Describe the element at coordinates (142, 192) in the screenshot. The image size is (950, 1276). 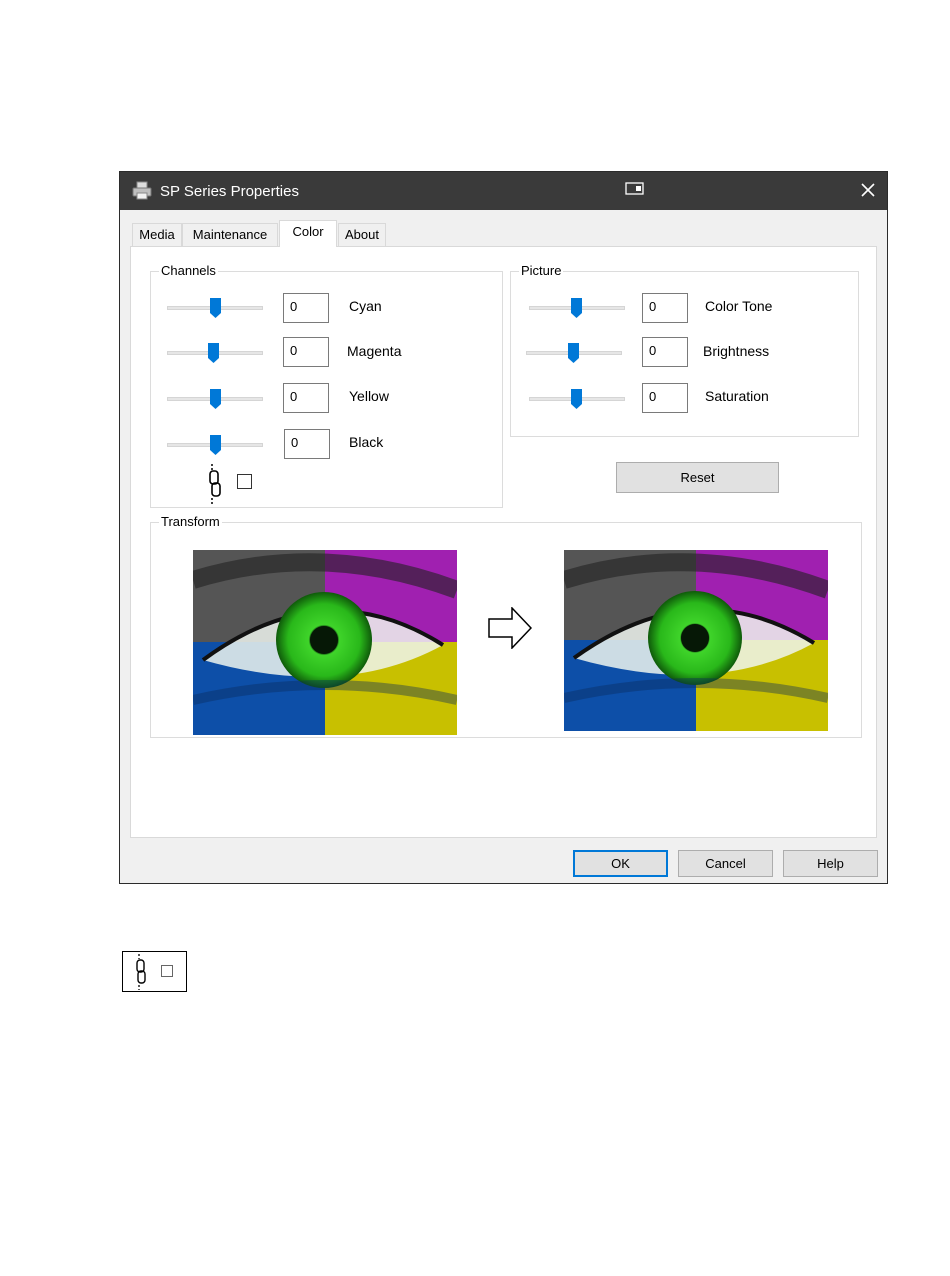
I see `printer-icon` at that location.